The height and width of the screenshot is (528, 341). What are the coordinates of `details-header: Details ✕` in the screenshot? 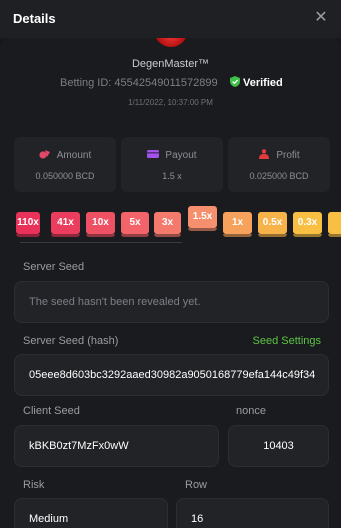 It's located at (170, 19).